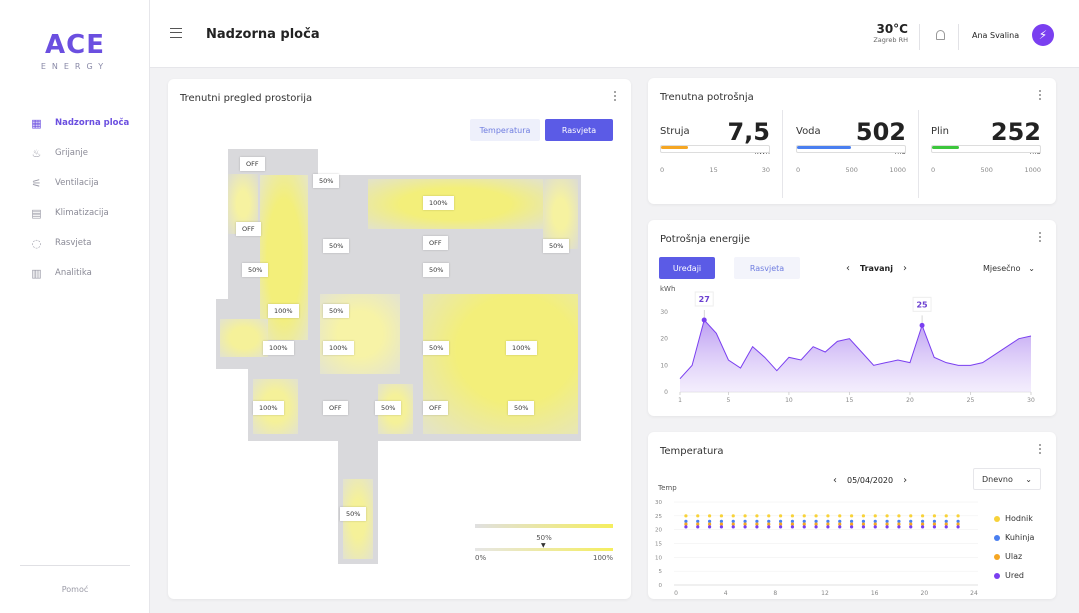 The height and width of the screenshot is (613, 1079). I want to click on legend-item: Hodnik, so click(1013, 518).